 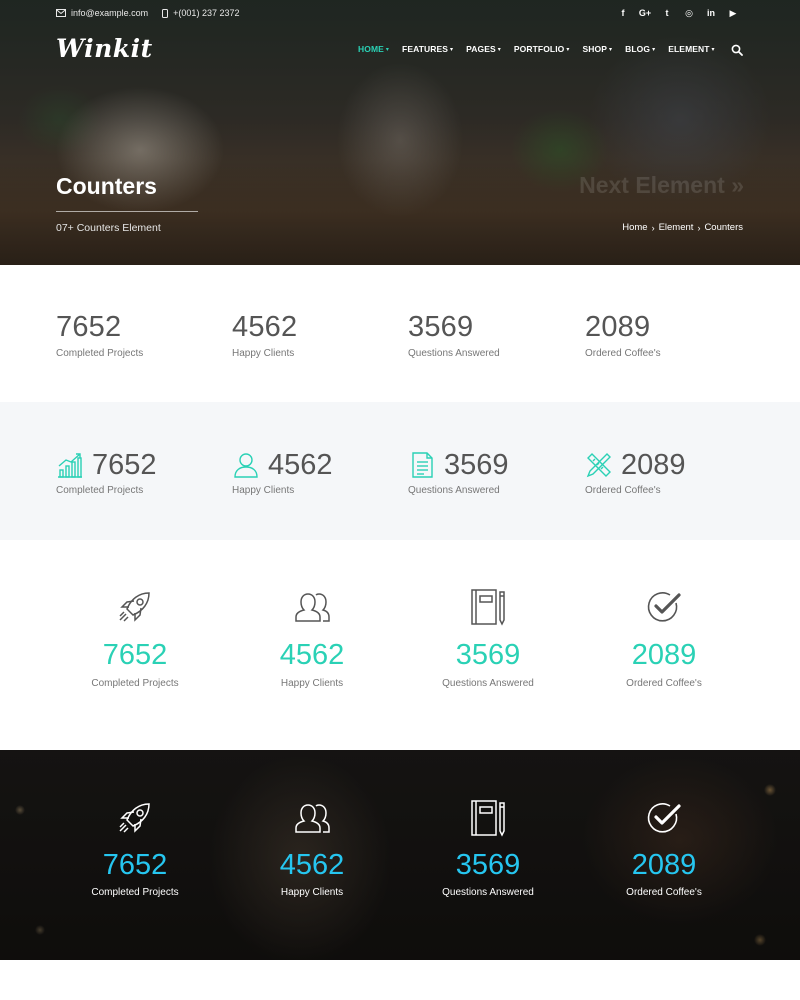 What do you see at coordinates (634, 227) in the screenshot?
I see `breadcrumb-home: Home` at bounding box center [634, 227].